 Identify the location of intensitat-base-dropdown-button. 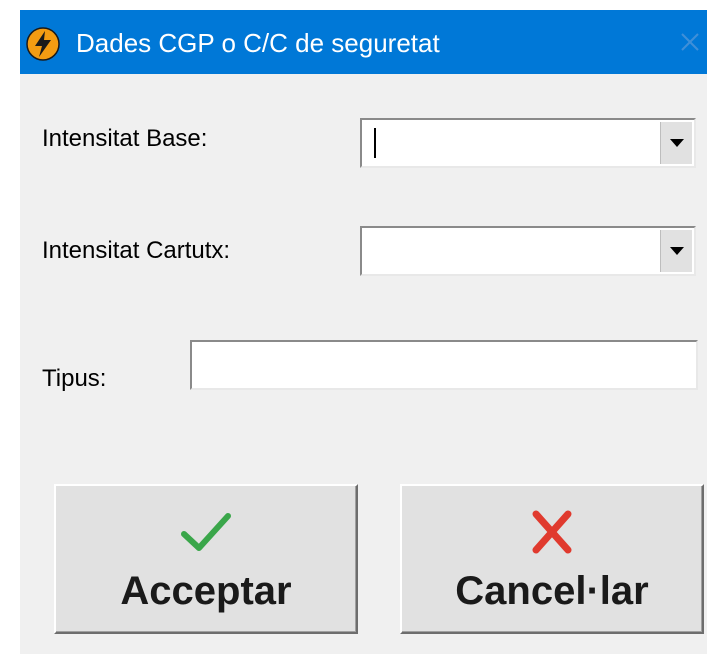
(676, 143).